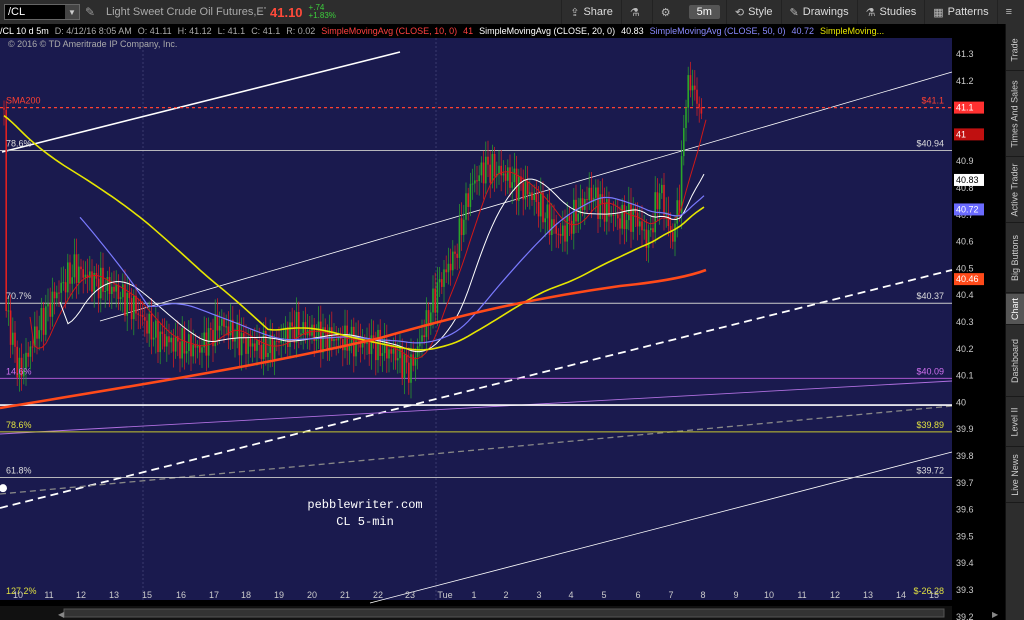 Image resolution: width=1024 pixels, height=620 pixels. I want to click on sidebar-tab-chart: Chart, so click(1015, 309).